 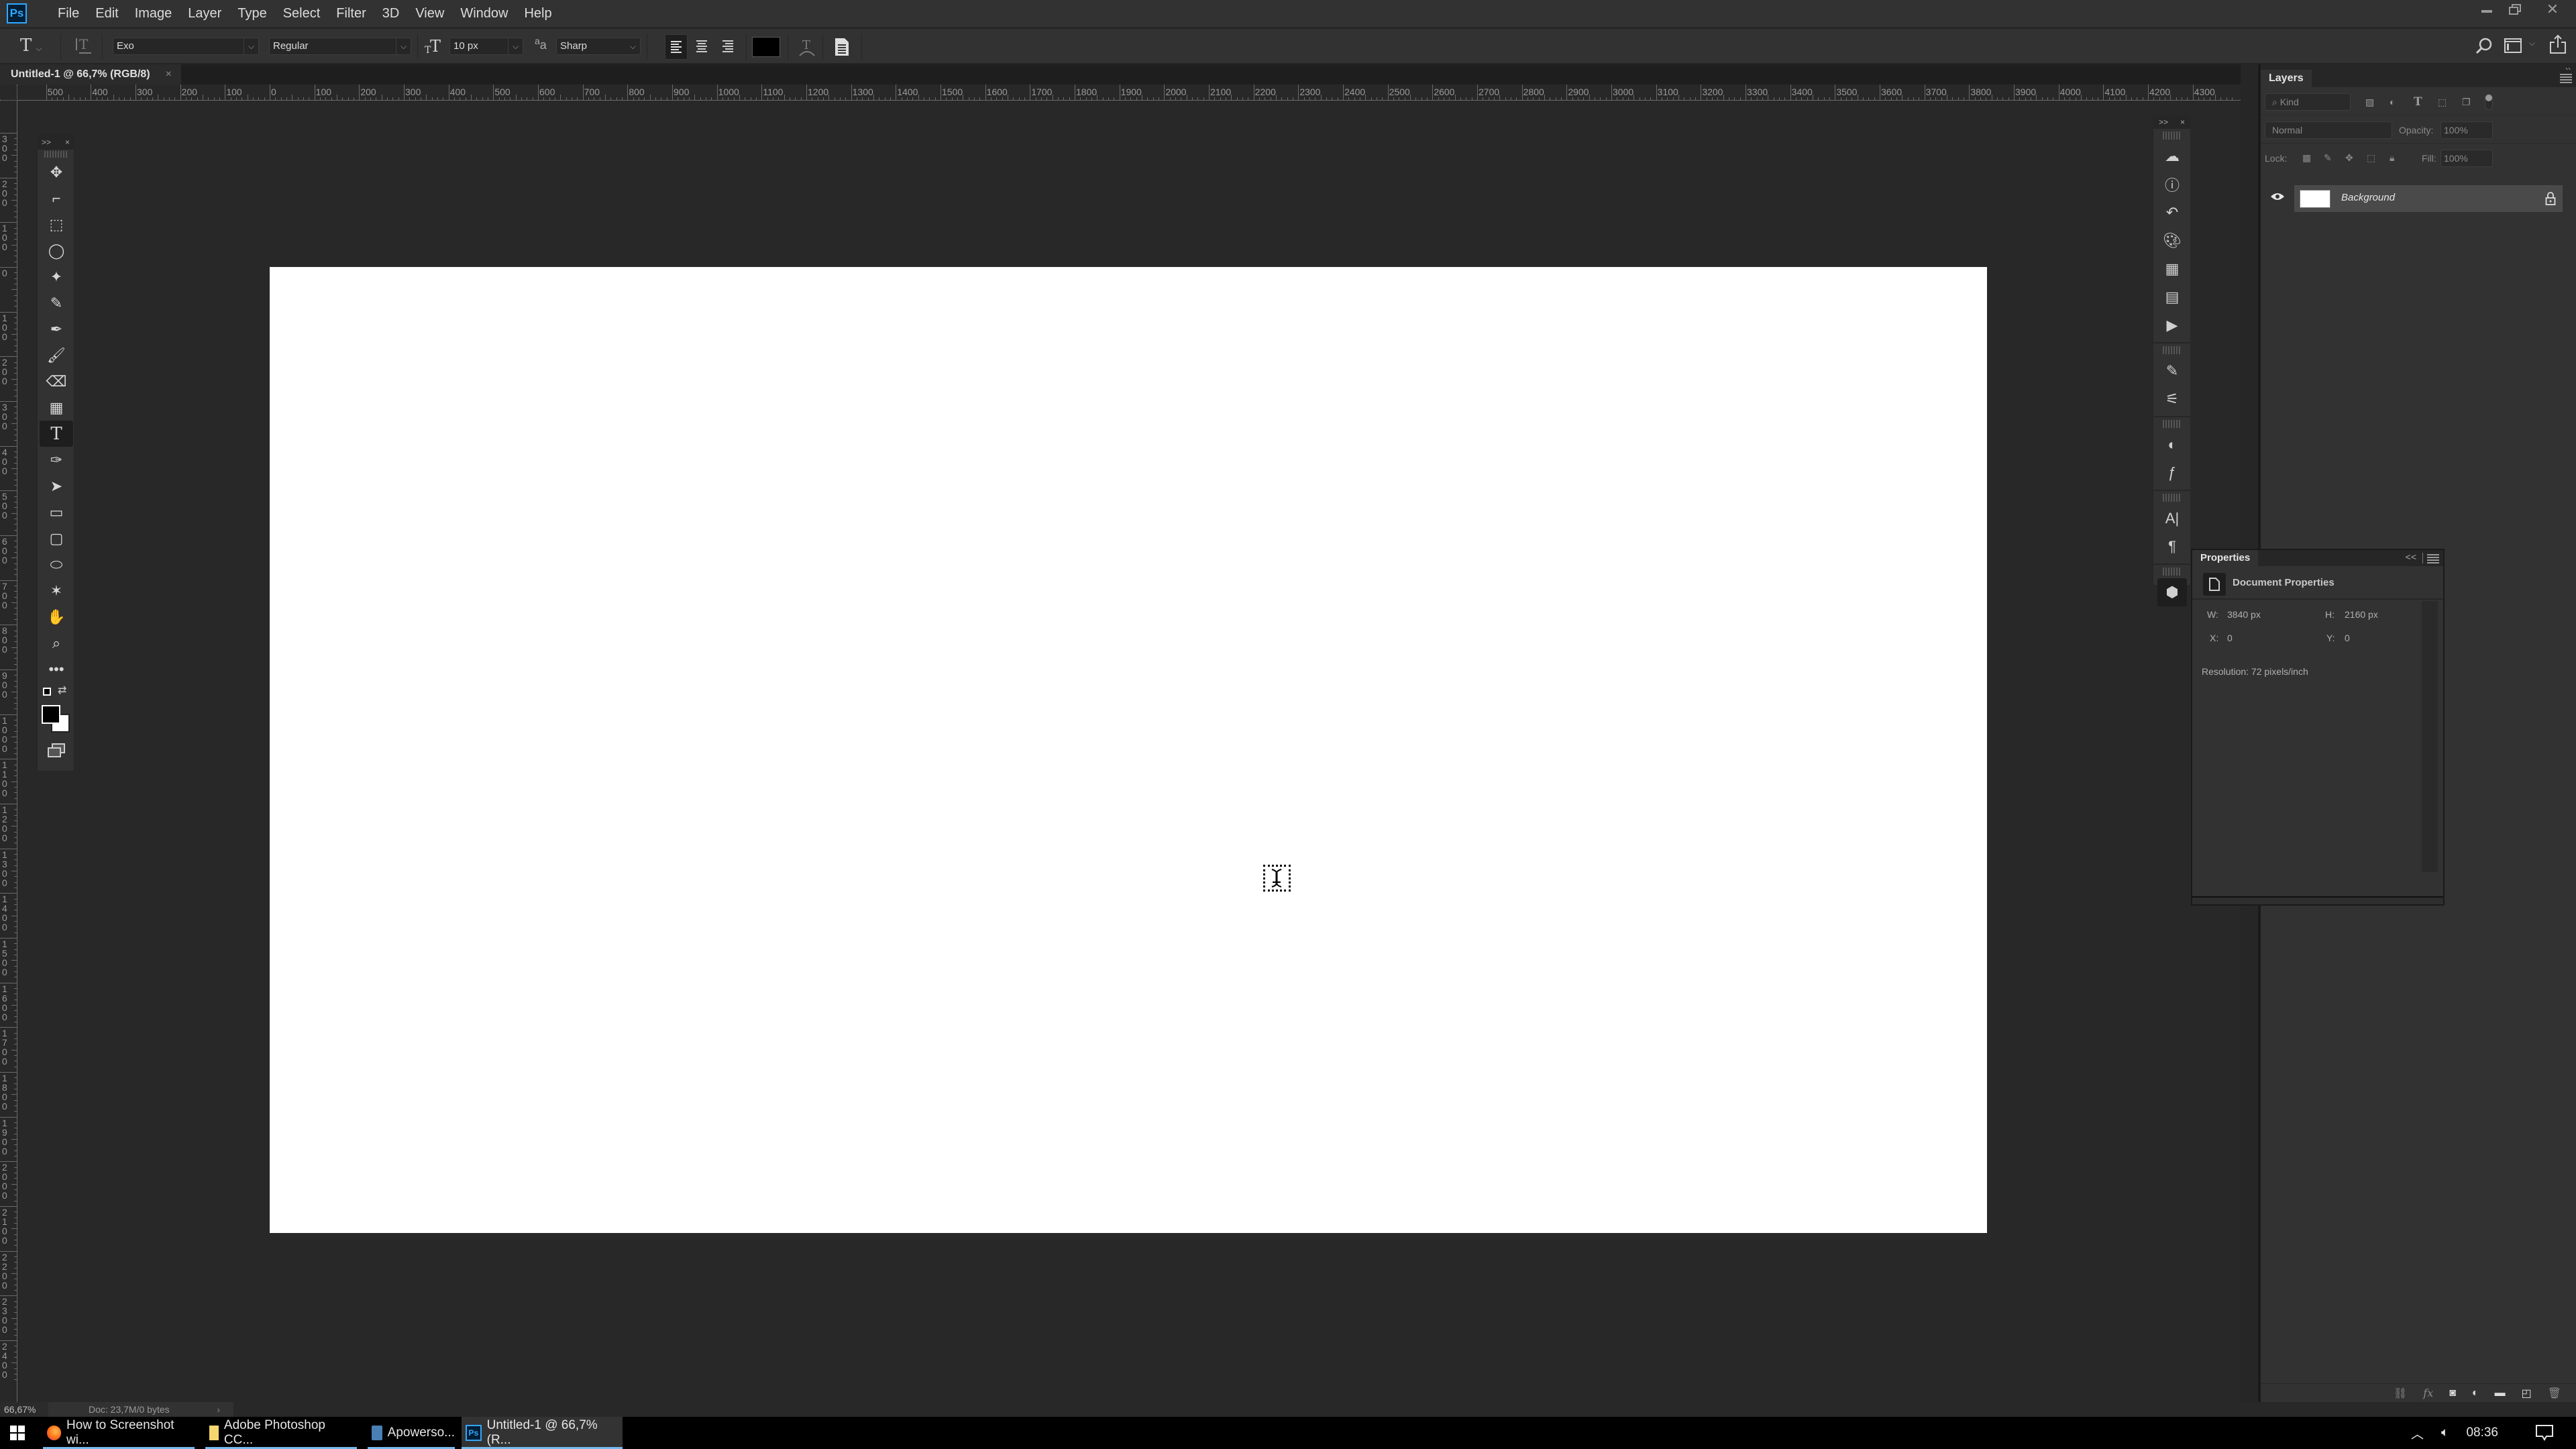 What do you see at coordinates (2368, 197) in the screenshot?
I see `layer-name: Background` at bounding box center [2368, 197].